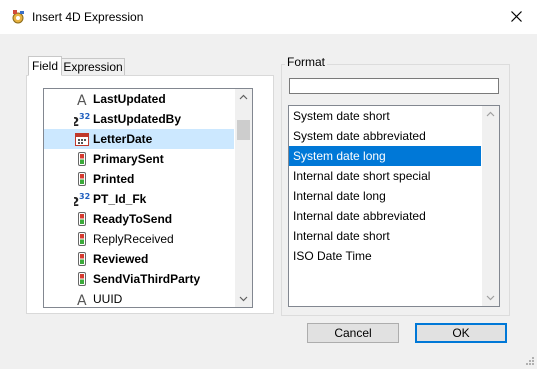 The height and width of the screenshot is (369, 537). I want to click on field-list-item: Reviewed, so click(139, 259).